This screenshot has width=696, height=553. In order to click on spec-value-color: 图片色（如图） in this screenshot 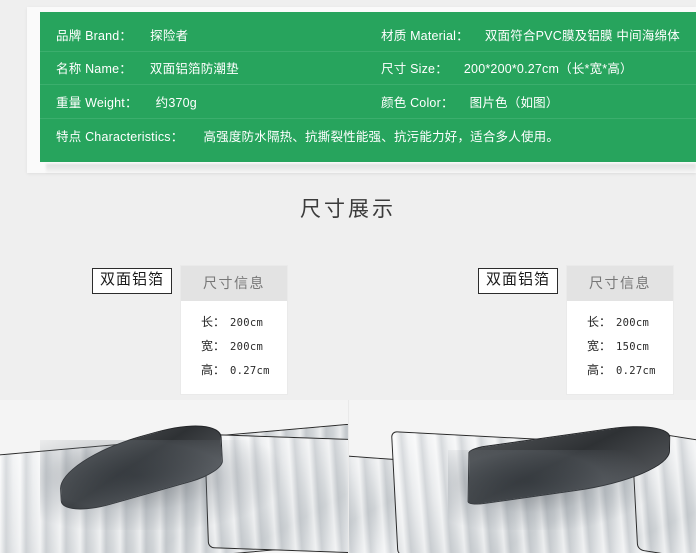, I will do `click(514, 102)`.